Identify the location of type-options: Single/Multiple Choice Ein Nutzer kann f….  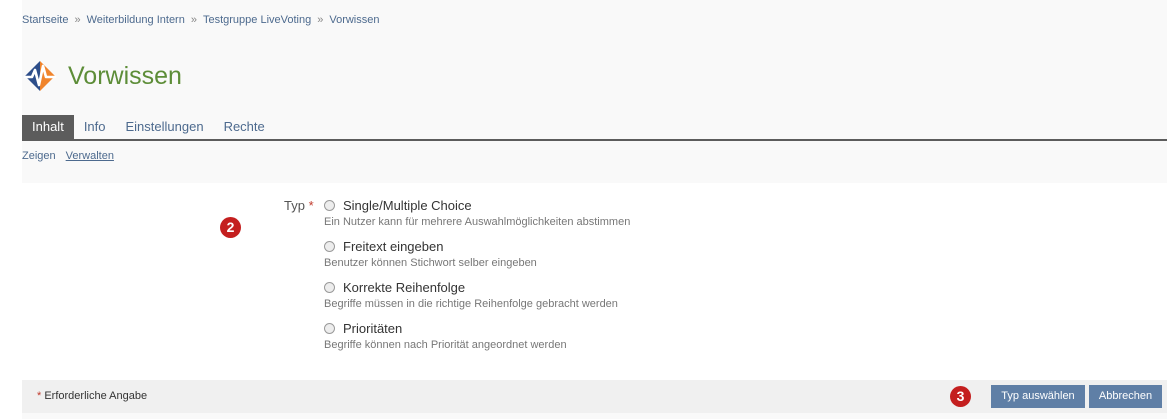
(477, 278).